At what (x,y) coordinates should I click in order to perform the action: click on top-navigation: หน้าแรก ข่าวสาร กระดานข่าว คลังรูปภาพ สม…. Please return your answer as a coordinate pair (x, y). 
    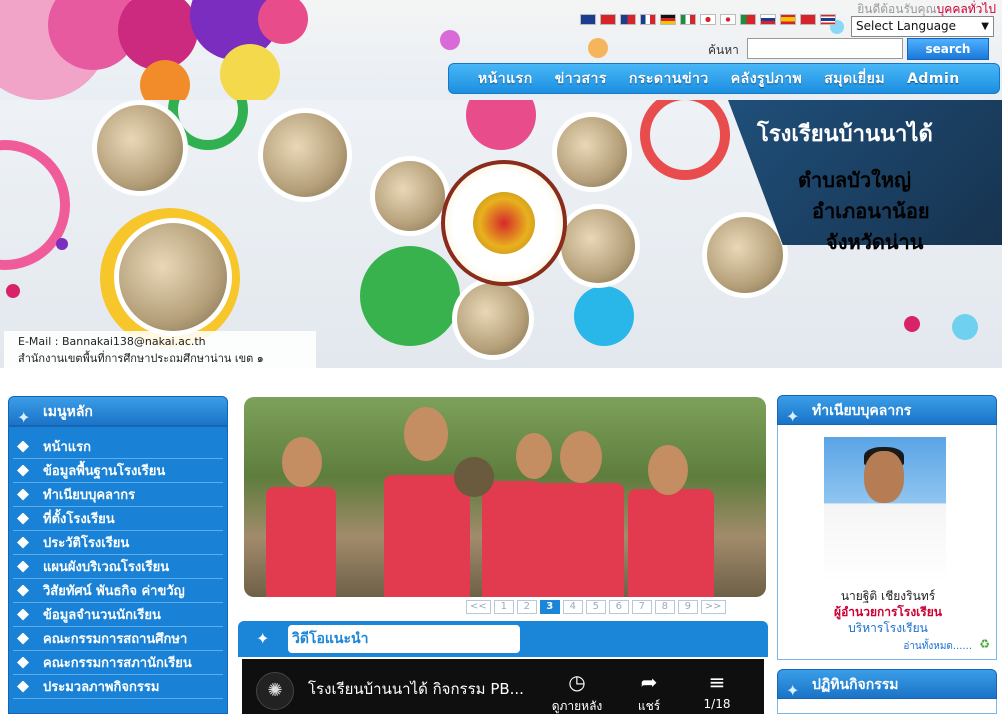
    Looking at the image, I should click on (724, 78).